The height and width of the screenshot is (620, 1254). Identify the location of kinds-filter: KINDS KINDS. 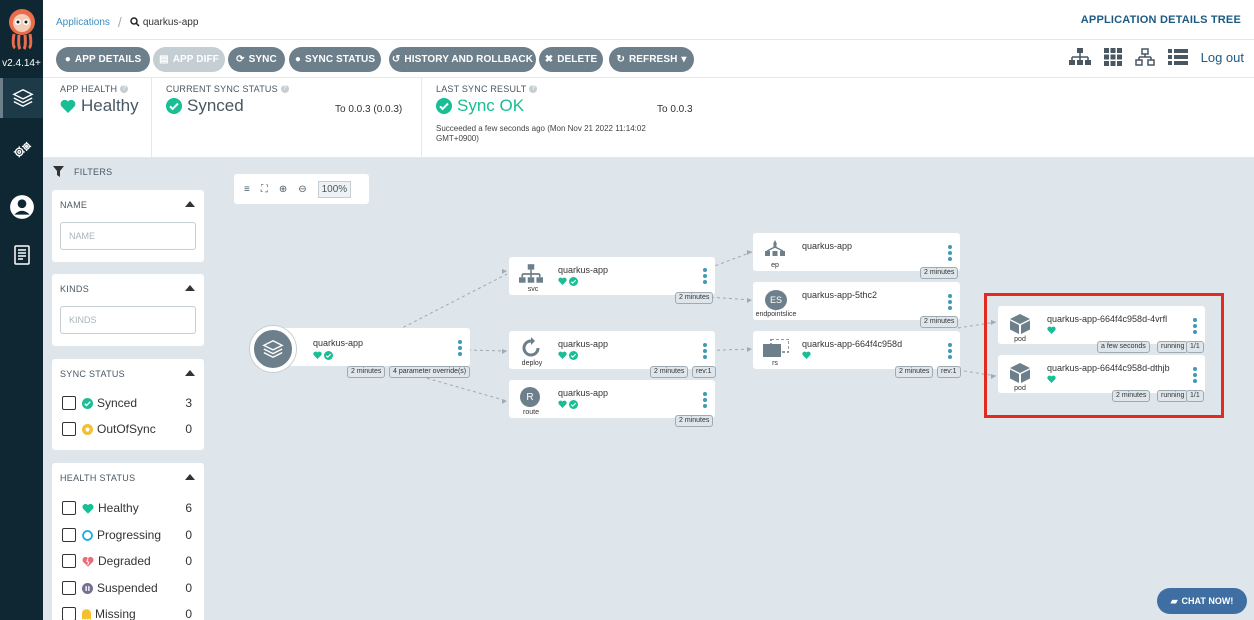
(128, 310).